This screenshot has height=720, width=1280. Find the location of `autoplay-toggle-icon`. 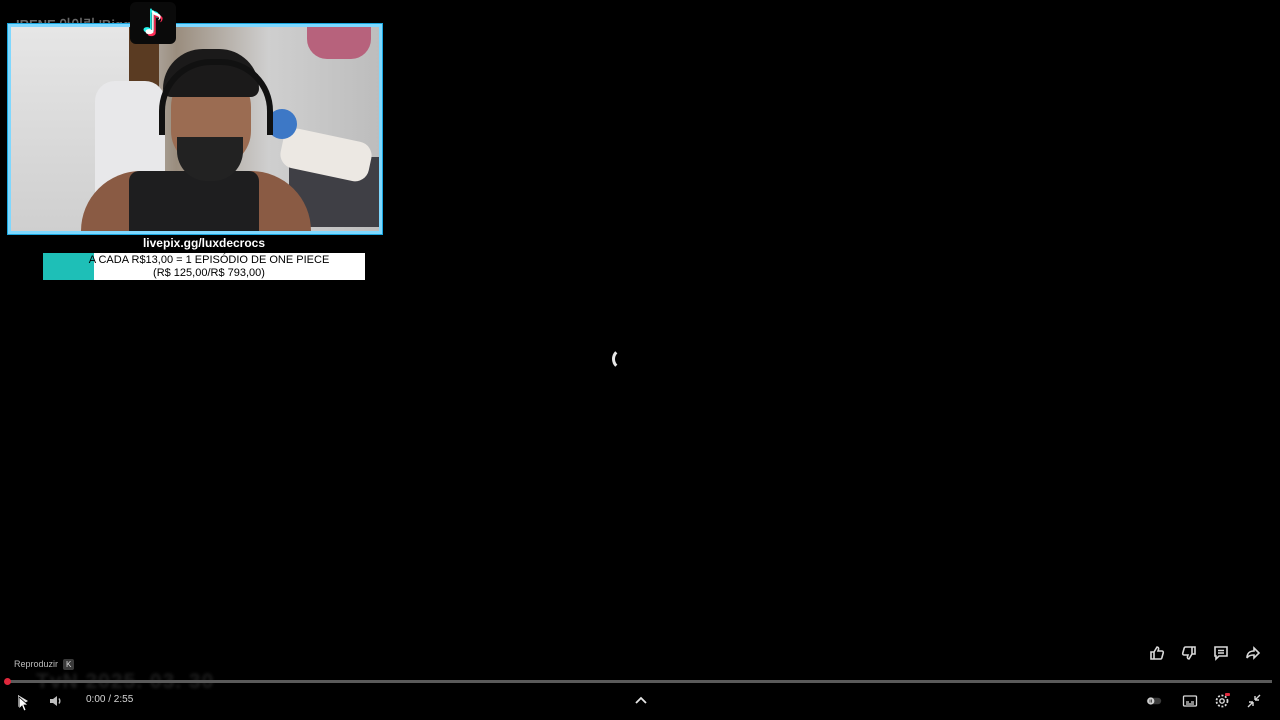

autoplay-toggle-icon is located at coordinates (1154, 701).